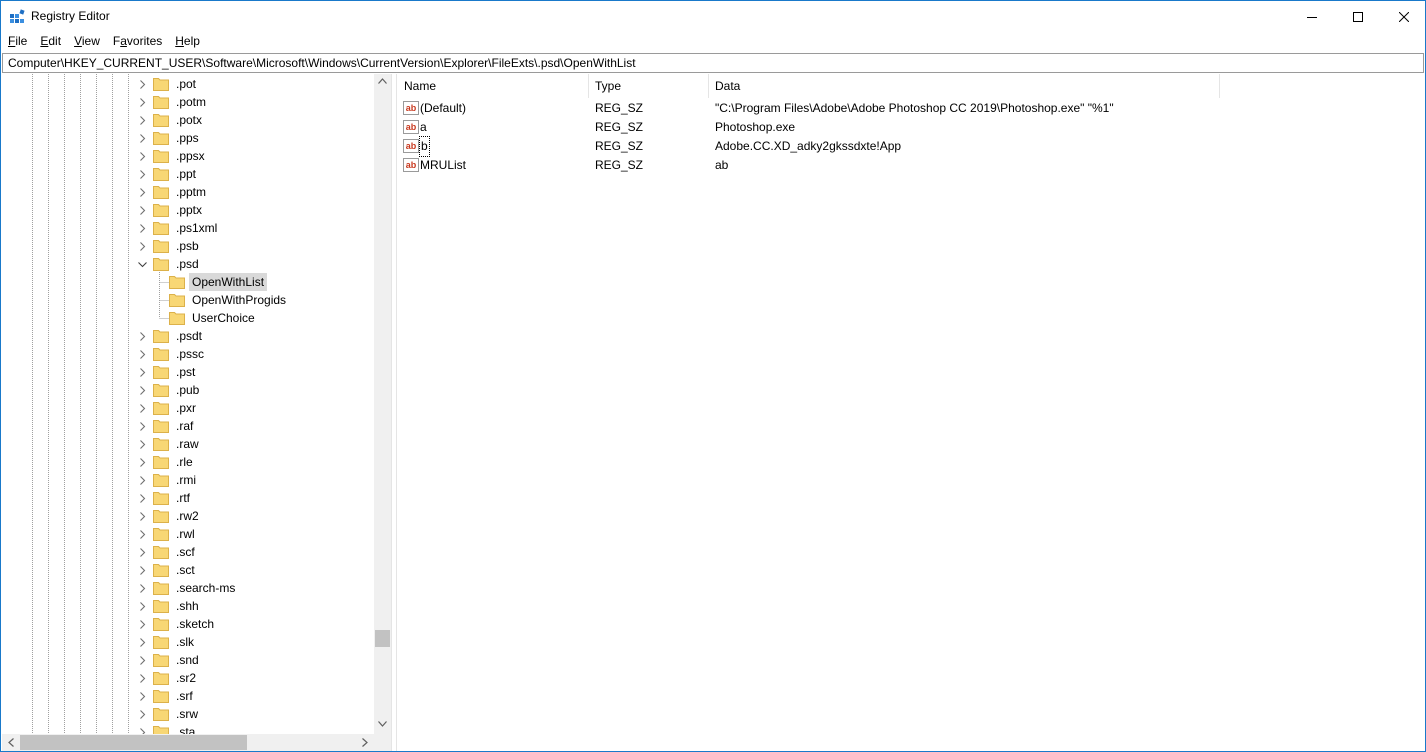  Describe the element at coordinates (848, 165) in the screenshot. I see `value-row: ab MRUList REG_SZ ab` at that location.